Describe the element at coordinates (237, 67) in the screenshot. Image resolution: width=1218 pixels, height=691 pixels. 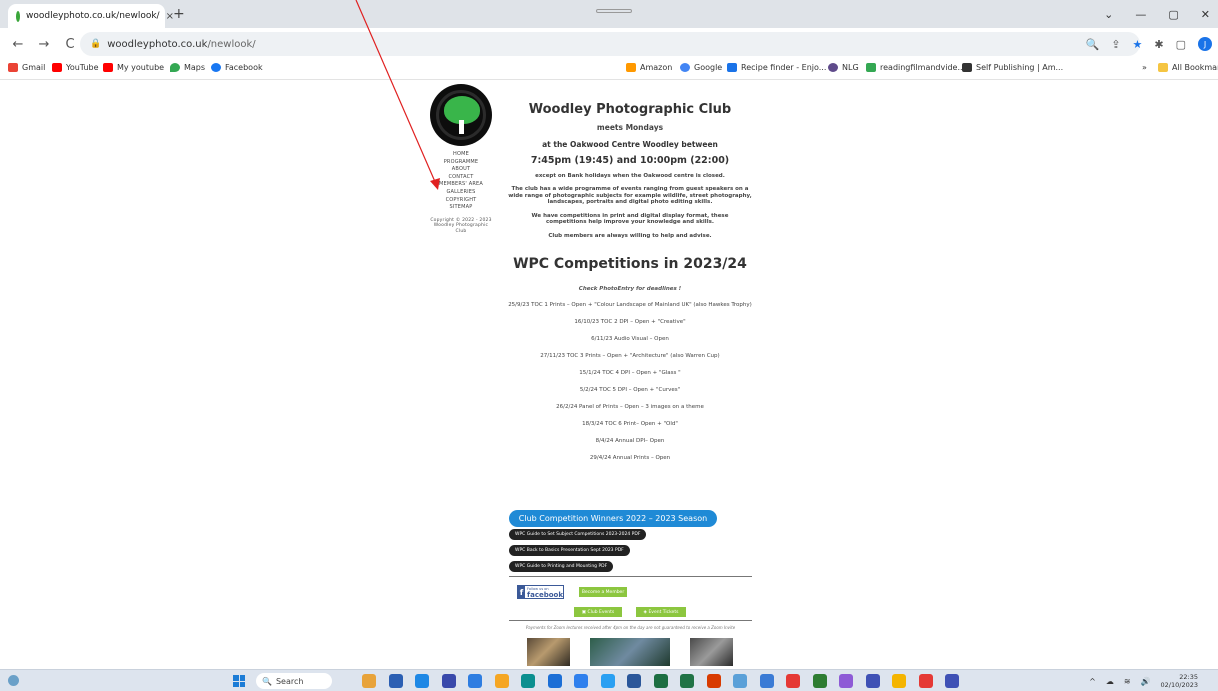
I see `bookmark-facebook: Facebook` at that location.